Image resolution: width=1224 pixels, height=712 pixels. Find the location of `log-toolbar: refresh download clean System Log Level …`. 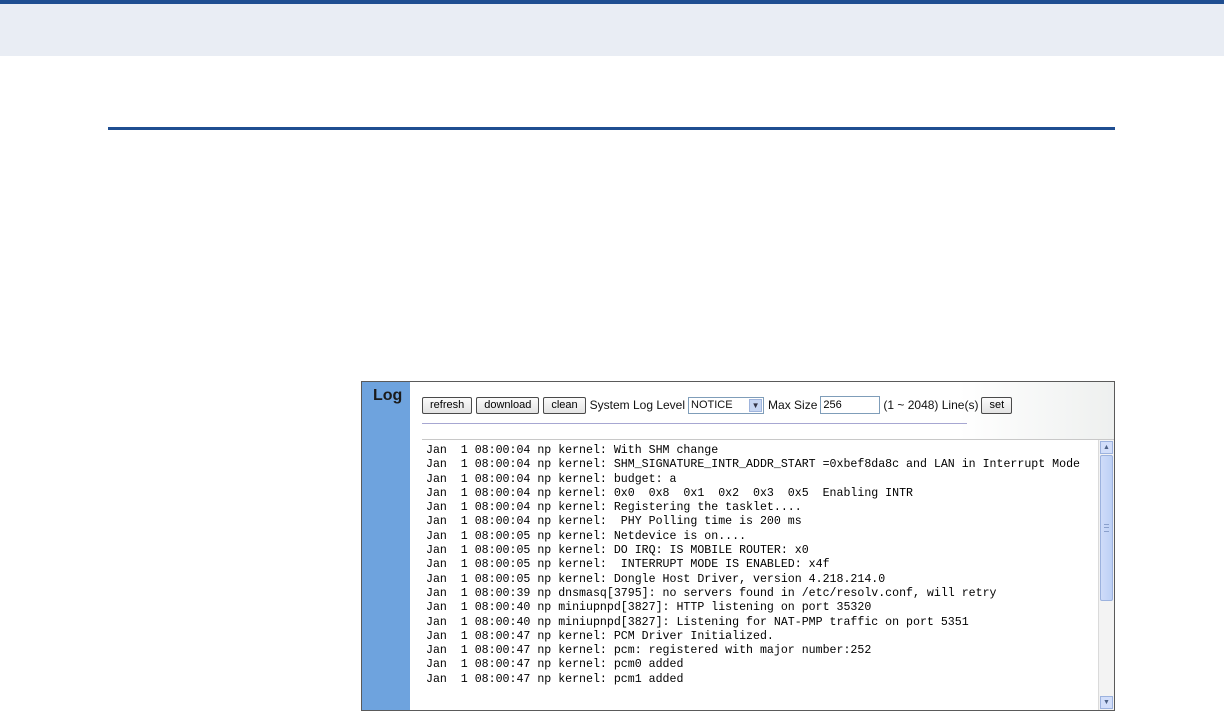

log-toolbar: refresh download clean System Log Level … is located at coordinates (719, 405).